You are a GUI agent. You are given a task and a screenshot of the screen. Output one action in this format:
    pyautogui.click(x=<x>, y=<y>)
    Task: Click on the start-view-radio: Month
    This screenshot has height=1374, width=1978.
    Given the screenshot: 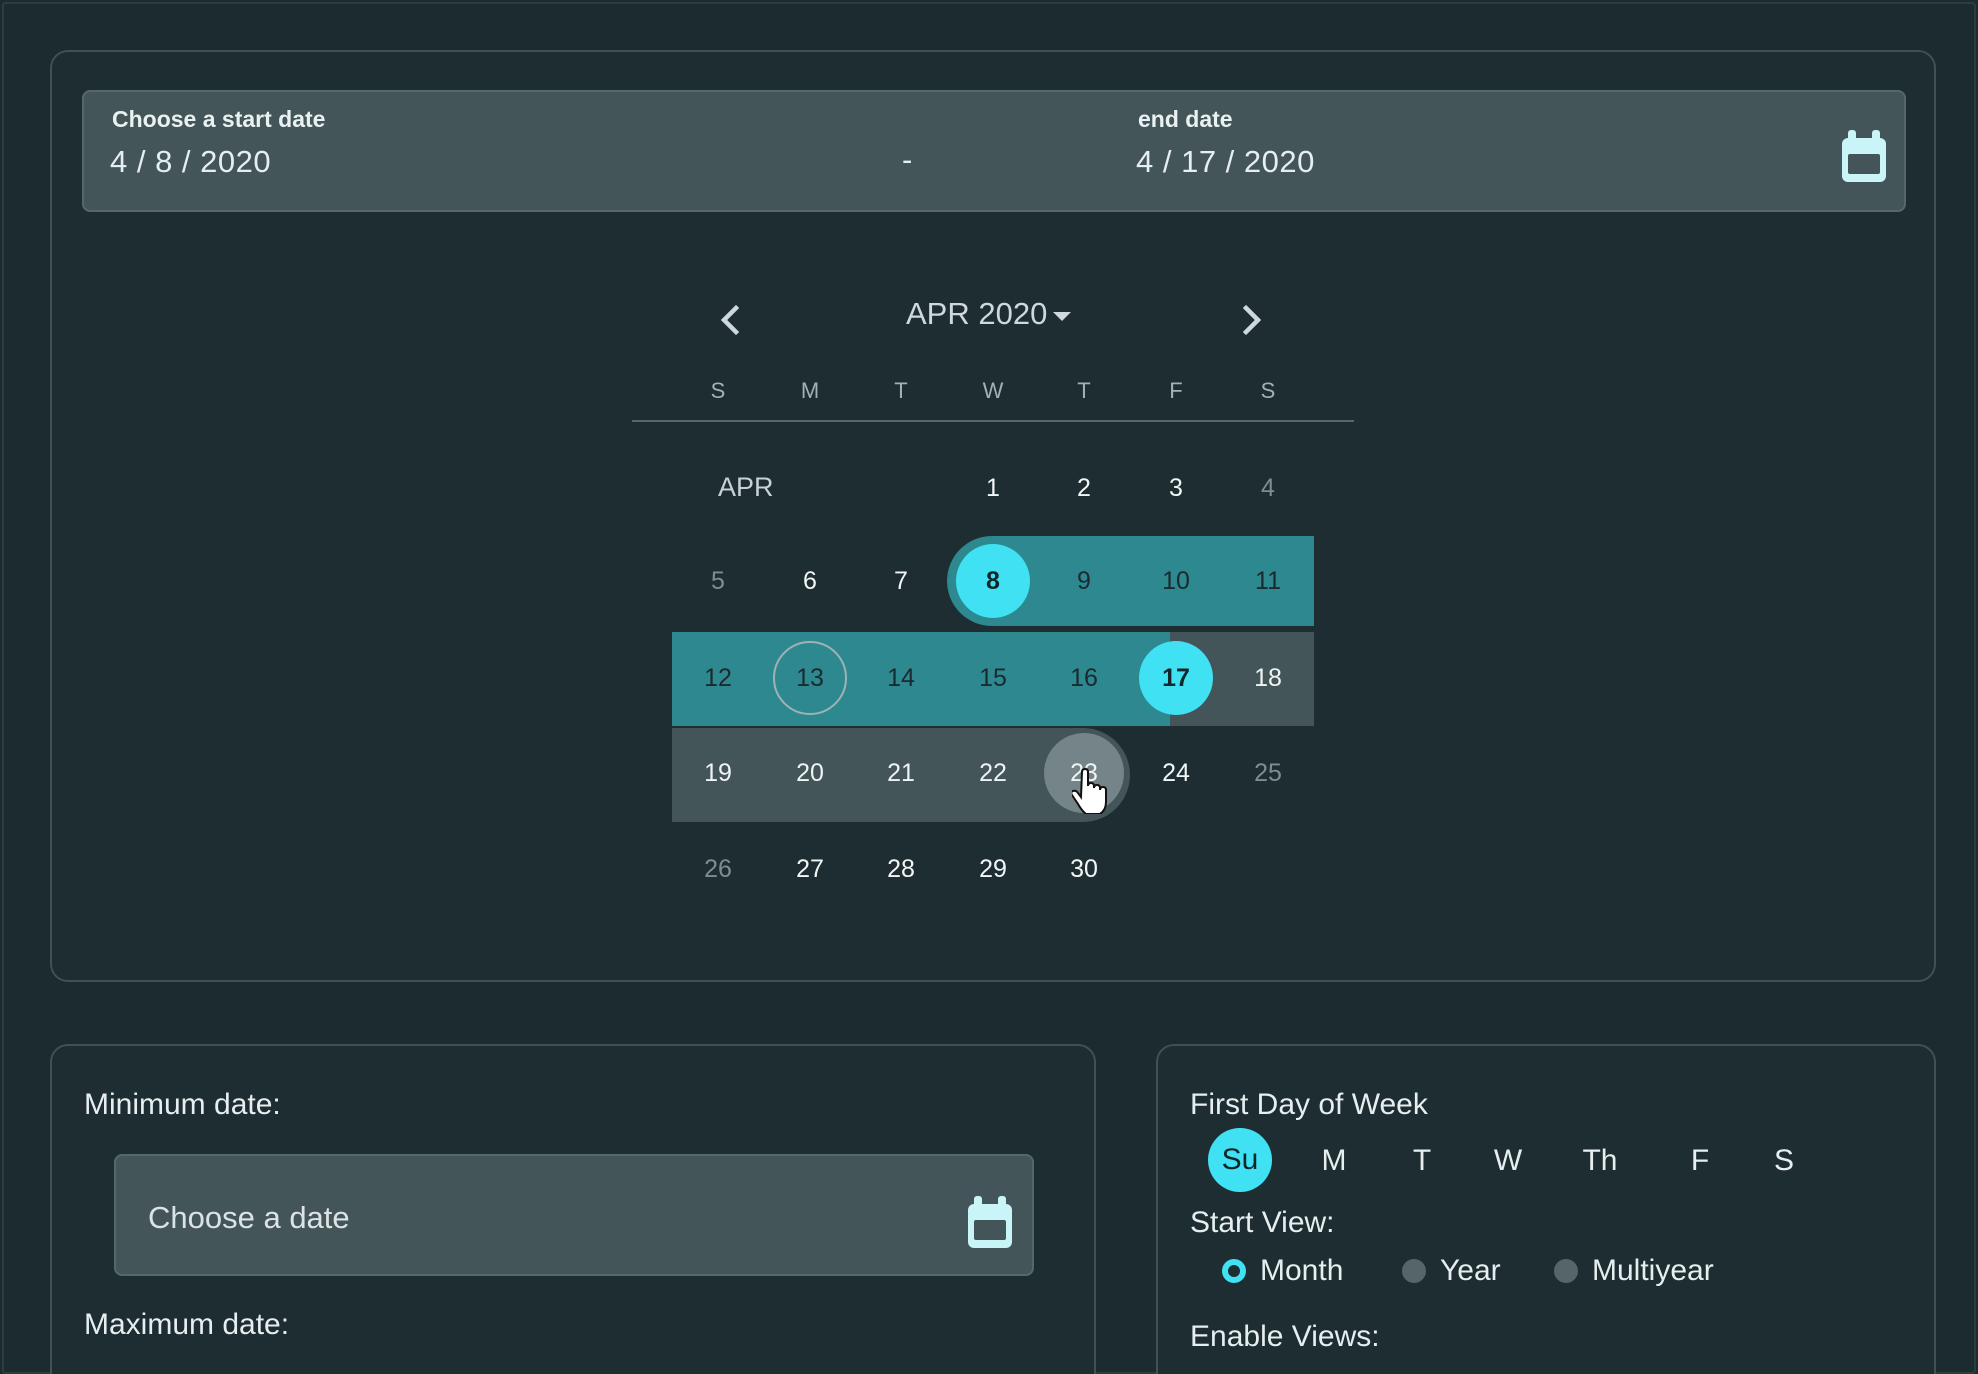 What is the action you would take?
    pyautogui.click(x=1282, y=1271)
    